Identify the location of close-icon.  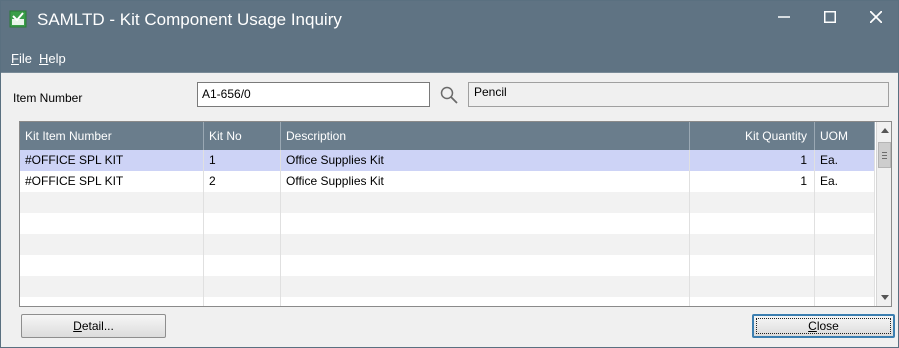
(876, 17).